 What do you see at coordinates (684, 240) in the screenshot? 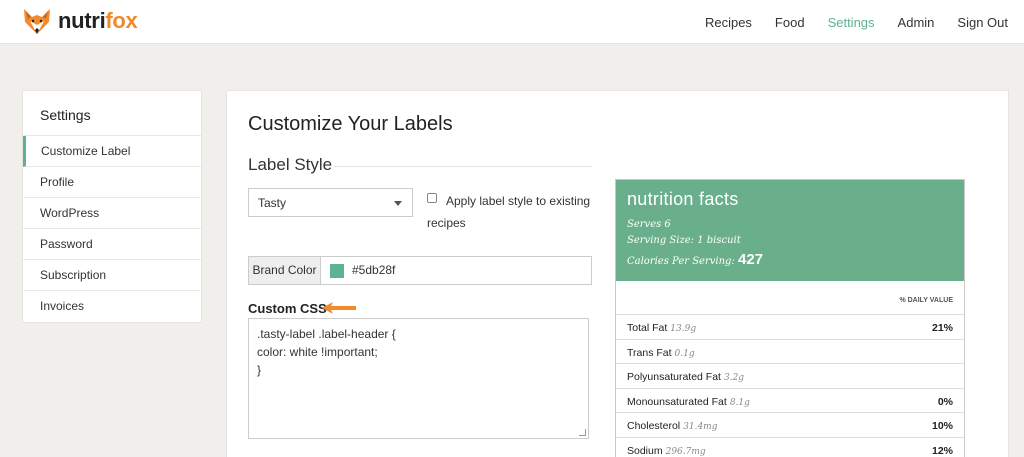
I see `serving-size-text: Serving Size: 1 biscuit` at bounding box center [684, 240].